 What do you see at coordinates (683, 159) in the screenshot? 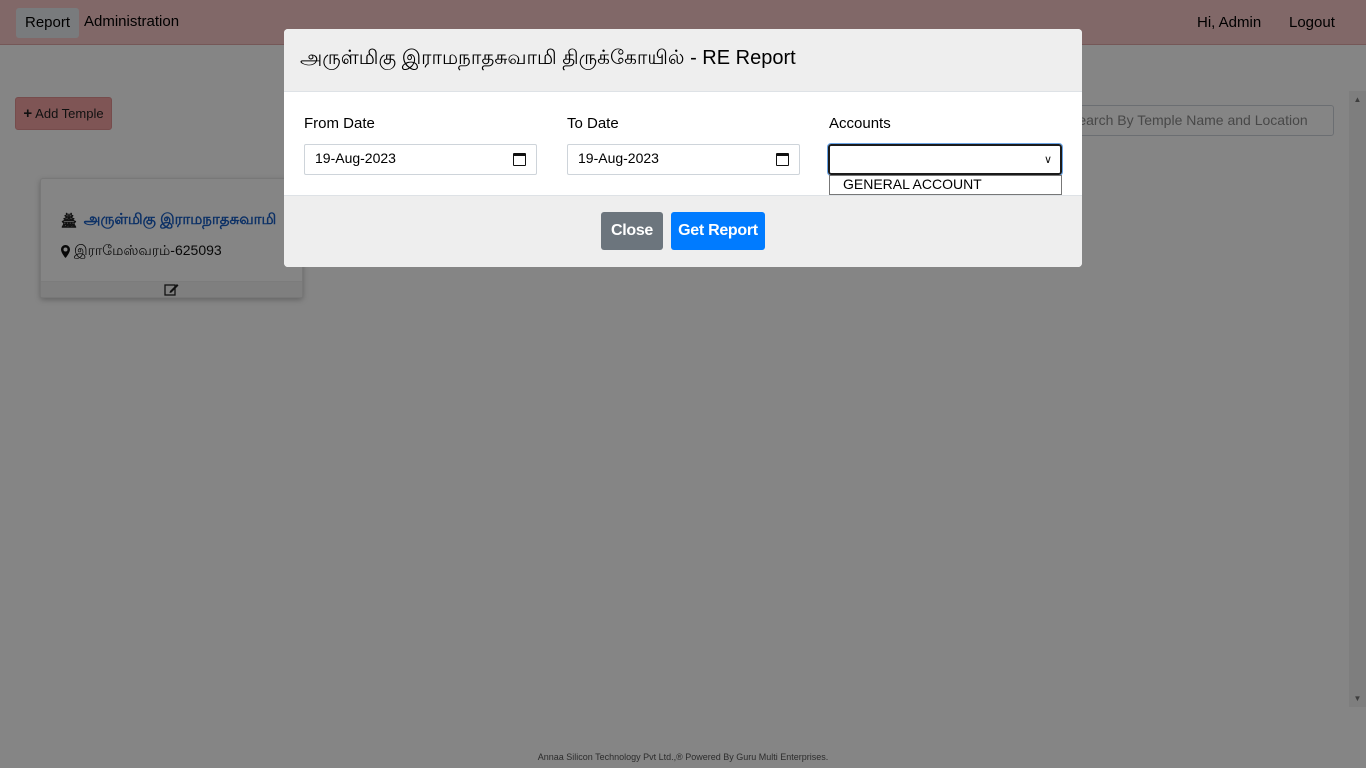
I see `to-date-input: 19-Aug-2023` at bounding box center [683, 159].